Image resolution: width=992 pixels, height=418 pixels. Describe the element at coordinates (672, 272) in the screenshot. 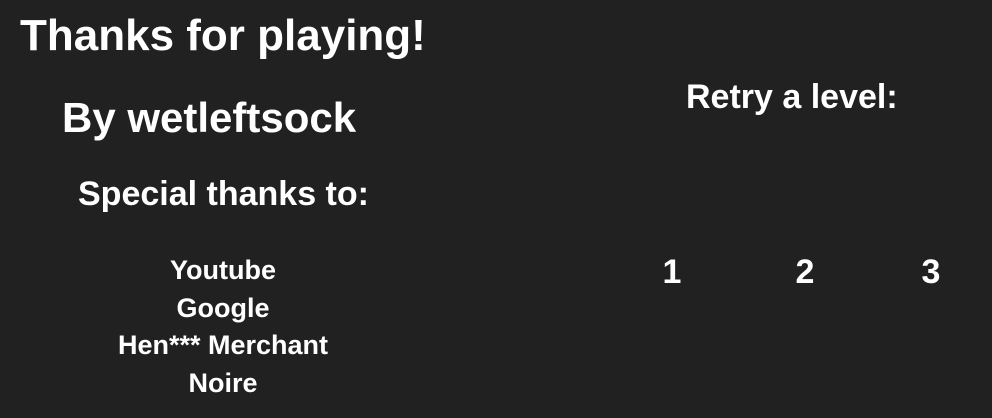

I see `level-1-button: 1` at that location.